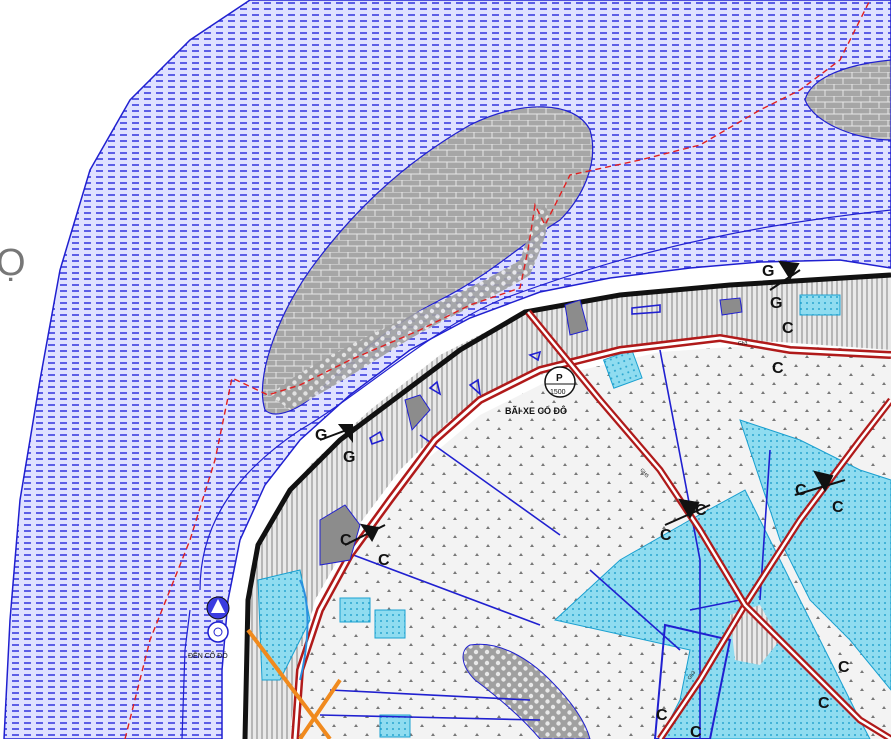 This screenshot has height=739, width=891. What do you see at coordinates (558, 392) in the screenshot?
I see `parking-capacity: 1500` at bounding box center [558, 392].